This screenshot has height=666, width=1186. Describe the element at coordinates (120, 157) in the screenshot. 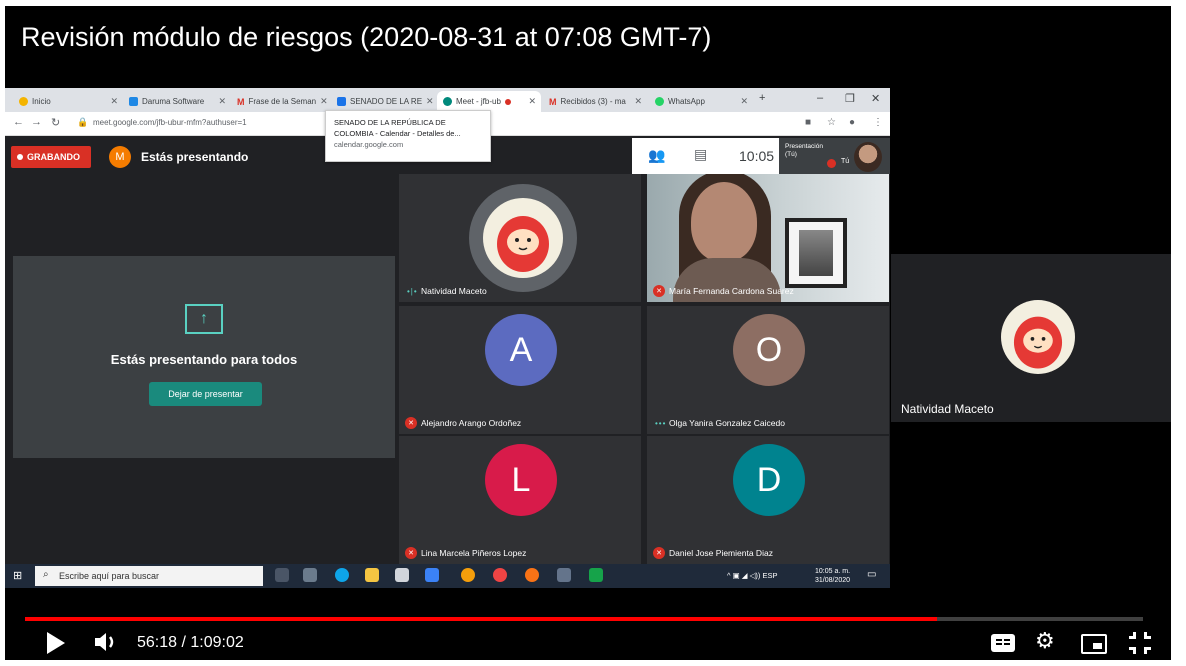

I see `avatar: M` at that location.